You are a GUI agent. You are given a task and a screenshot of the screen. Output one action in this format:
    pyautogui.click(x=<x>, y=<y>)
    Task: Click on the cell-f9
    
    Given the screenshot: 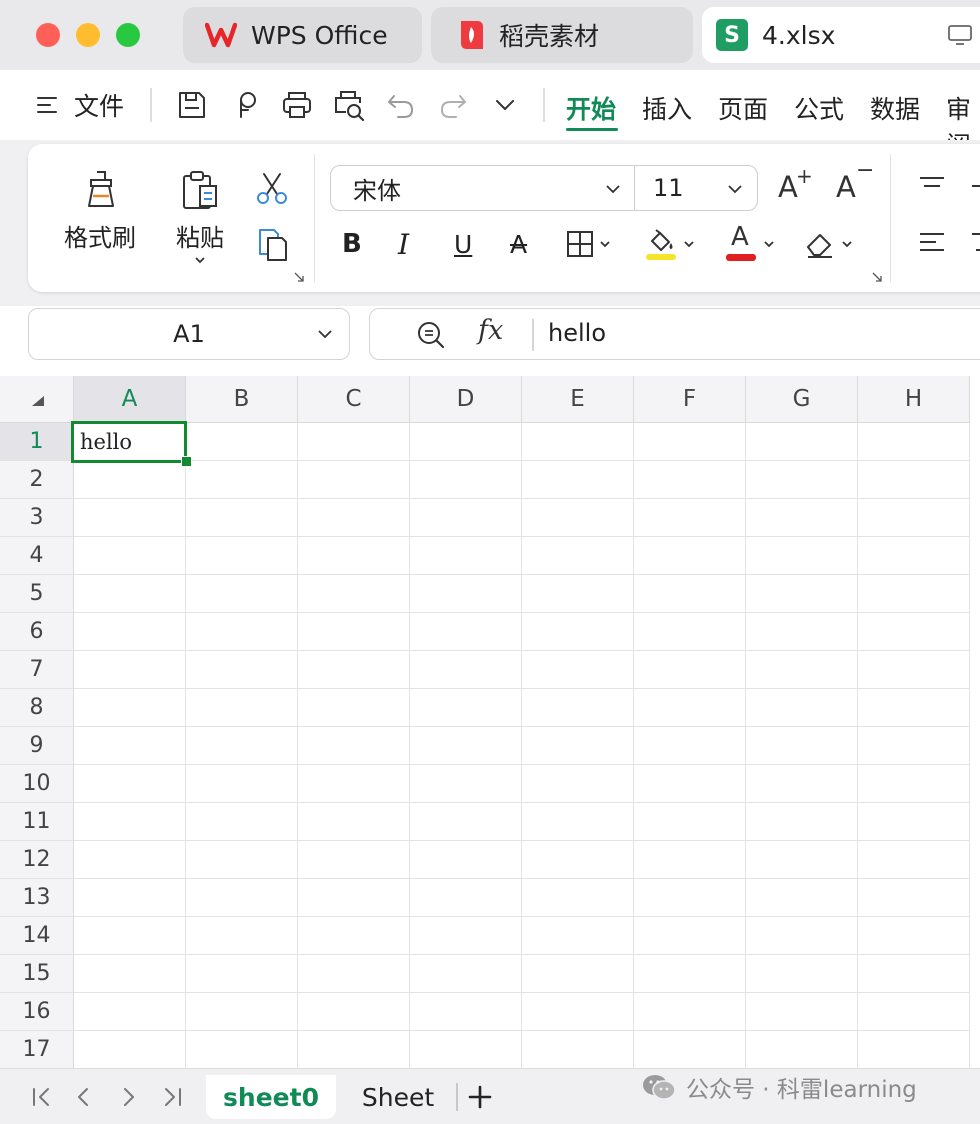 What is the action you would take?
    pyautogui.click(x=690, y=746)
    